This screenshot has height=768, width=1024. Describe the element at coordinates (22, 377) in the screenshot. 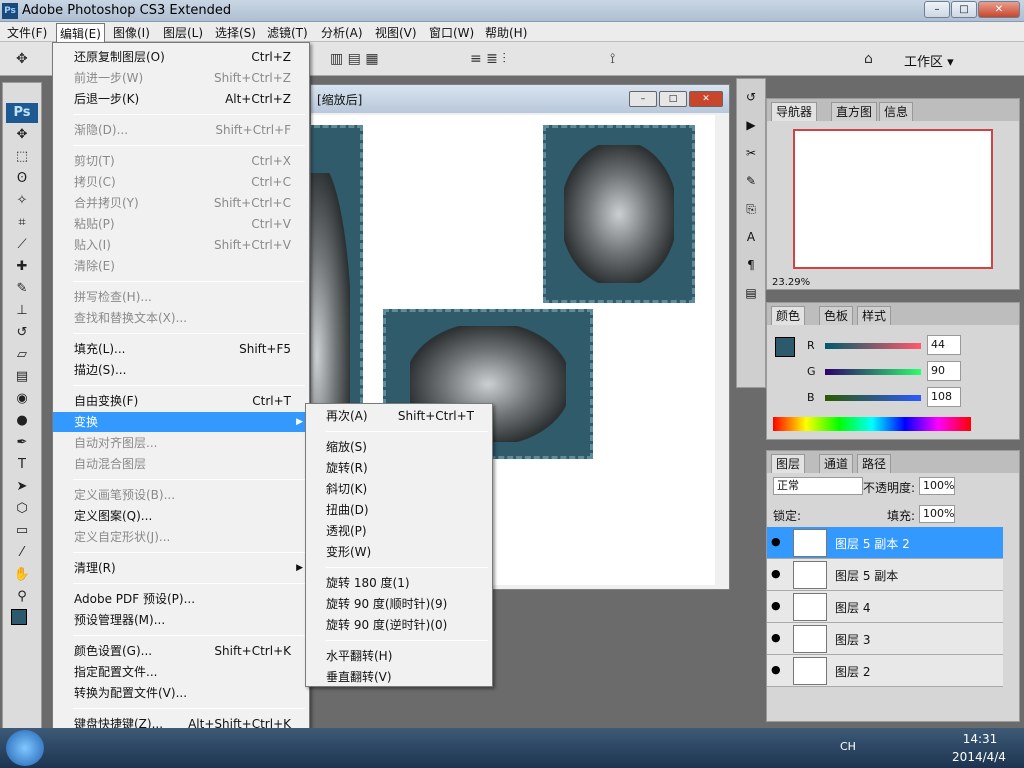

I see `gradient-tool-icon: ▤` at that location.